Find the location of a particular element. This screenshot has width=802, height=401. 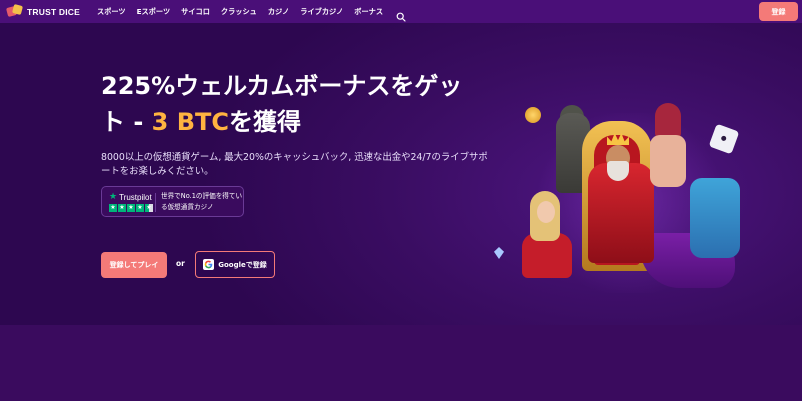

google-signup-label: Googleで登録 is located at coordinates (242, 264).